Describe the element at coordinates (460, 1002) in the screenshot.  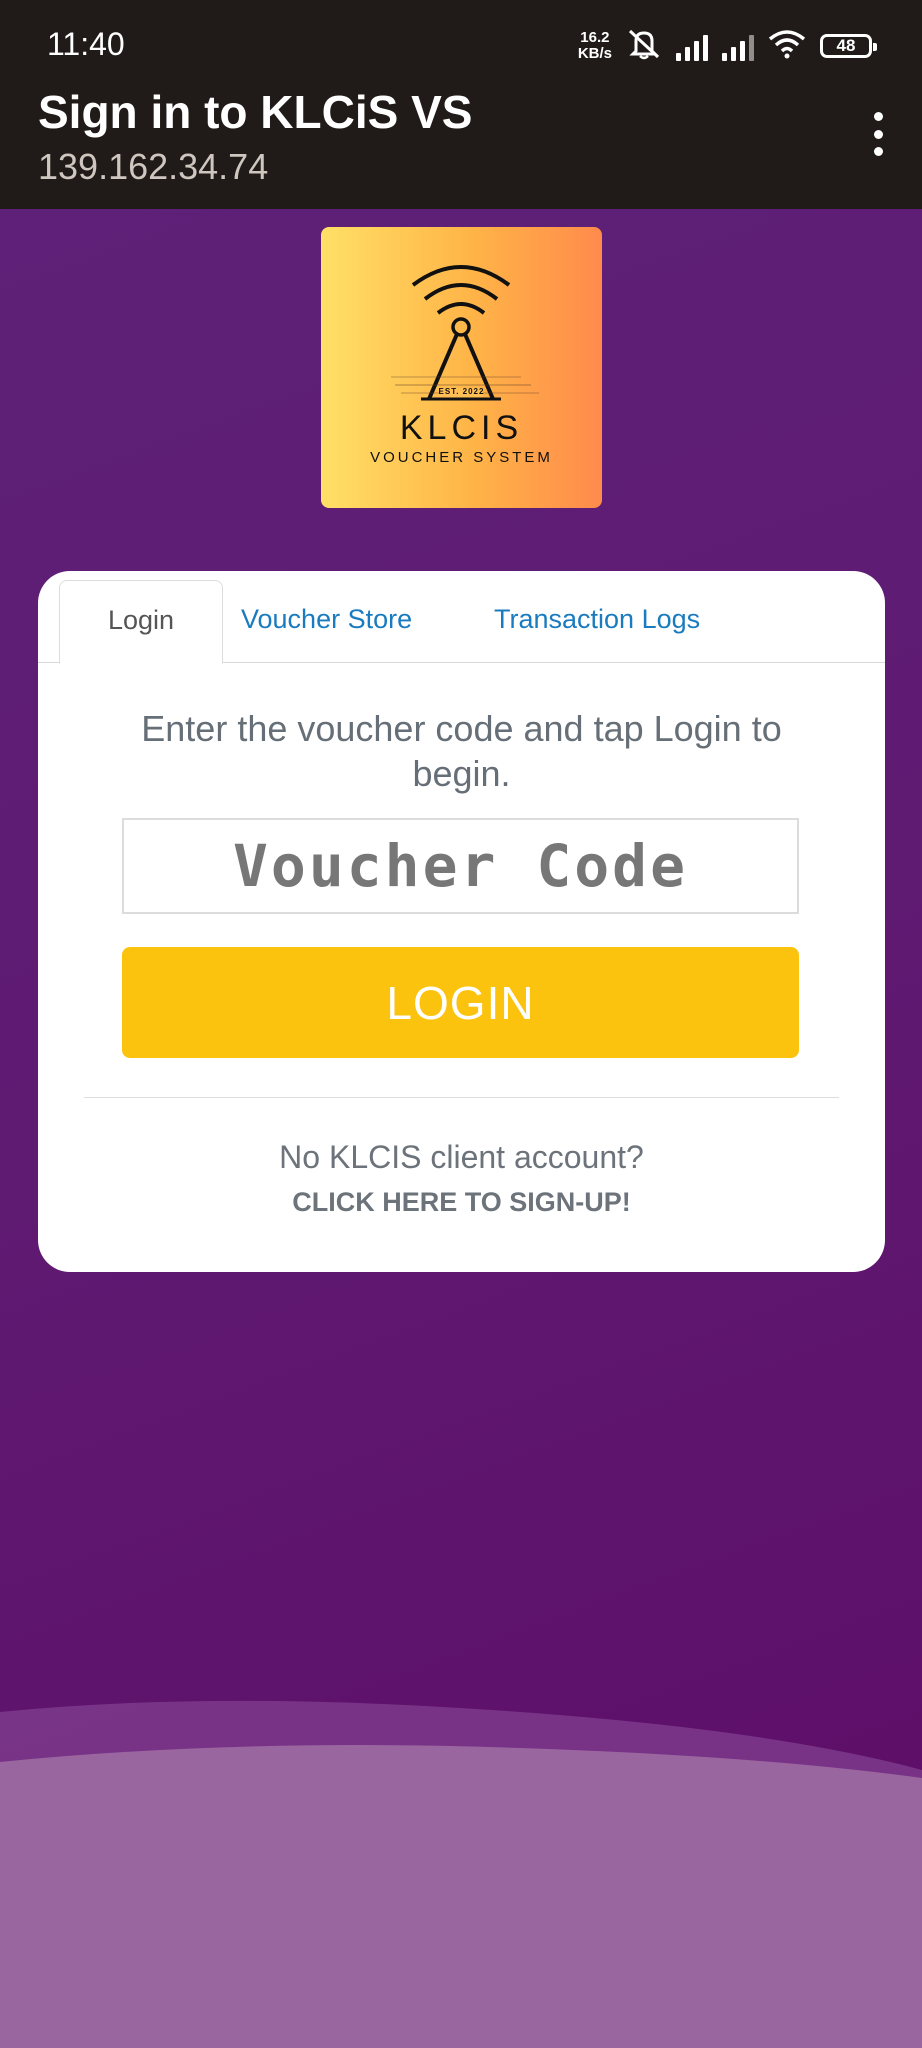
I see `login-button: LOGIN` at that location.